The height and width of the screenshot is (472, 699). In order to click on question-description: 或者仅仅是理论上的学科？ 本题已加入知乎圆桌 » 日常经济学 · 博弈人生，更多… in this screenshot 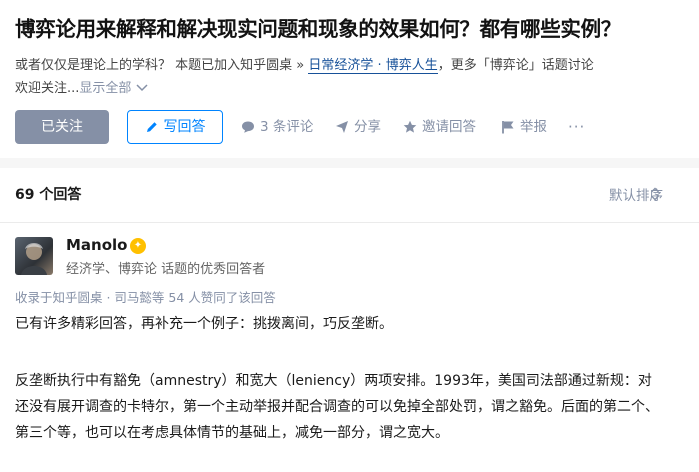, I will do `click(350, 77)`.